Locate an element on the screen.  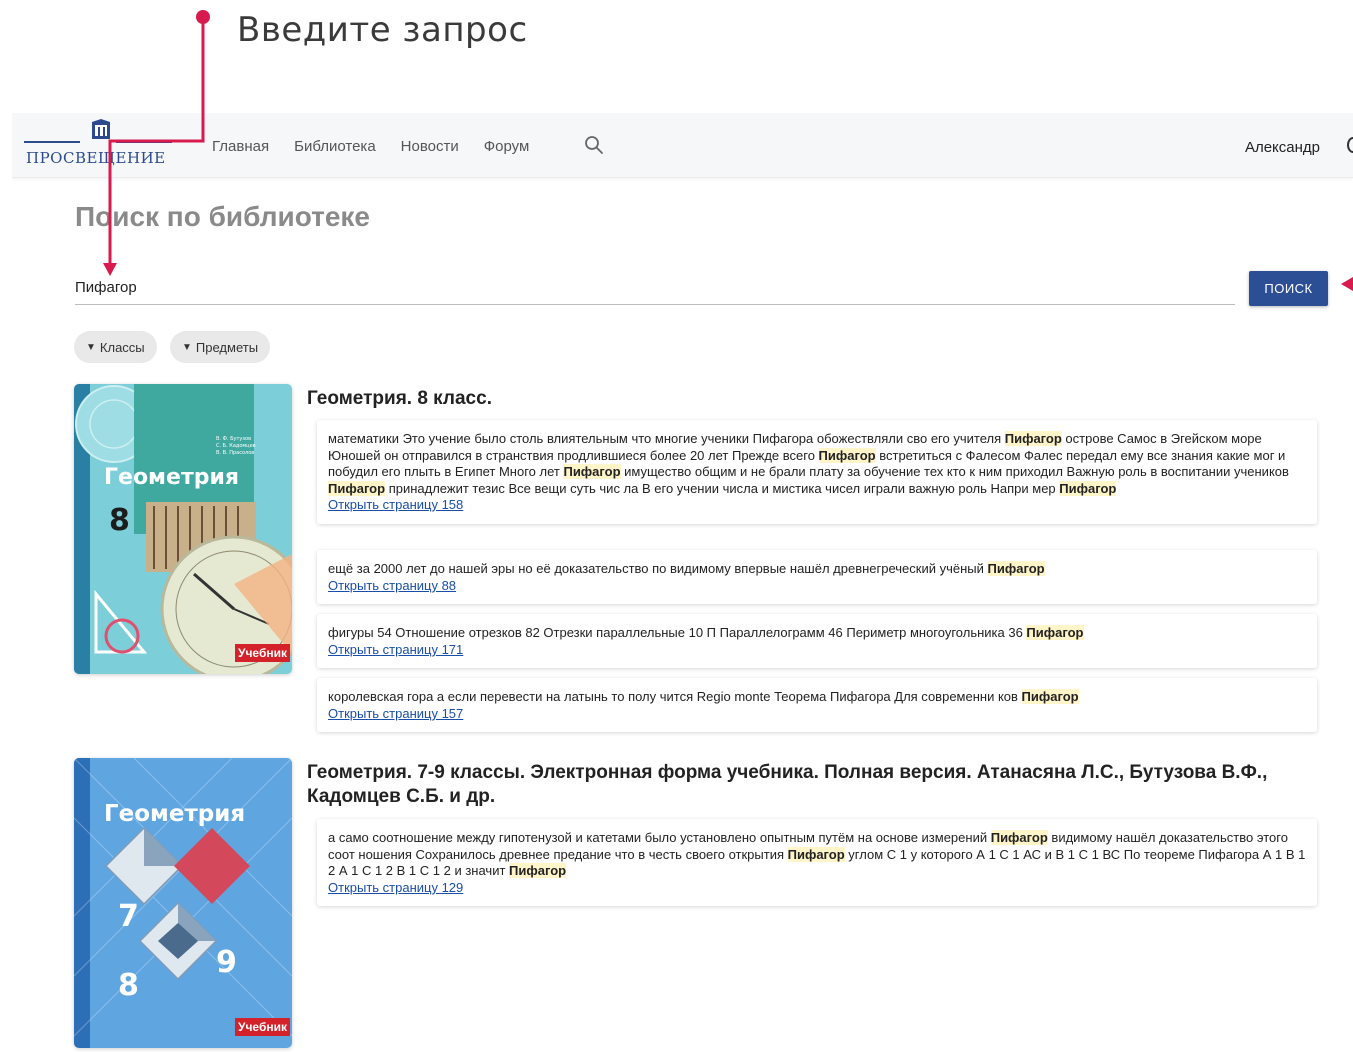
open-page-link: Открыть страницу 88 is located at coordinates (392, 586).